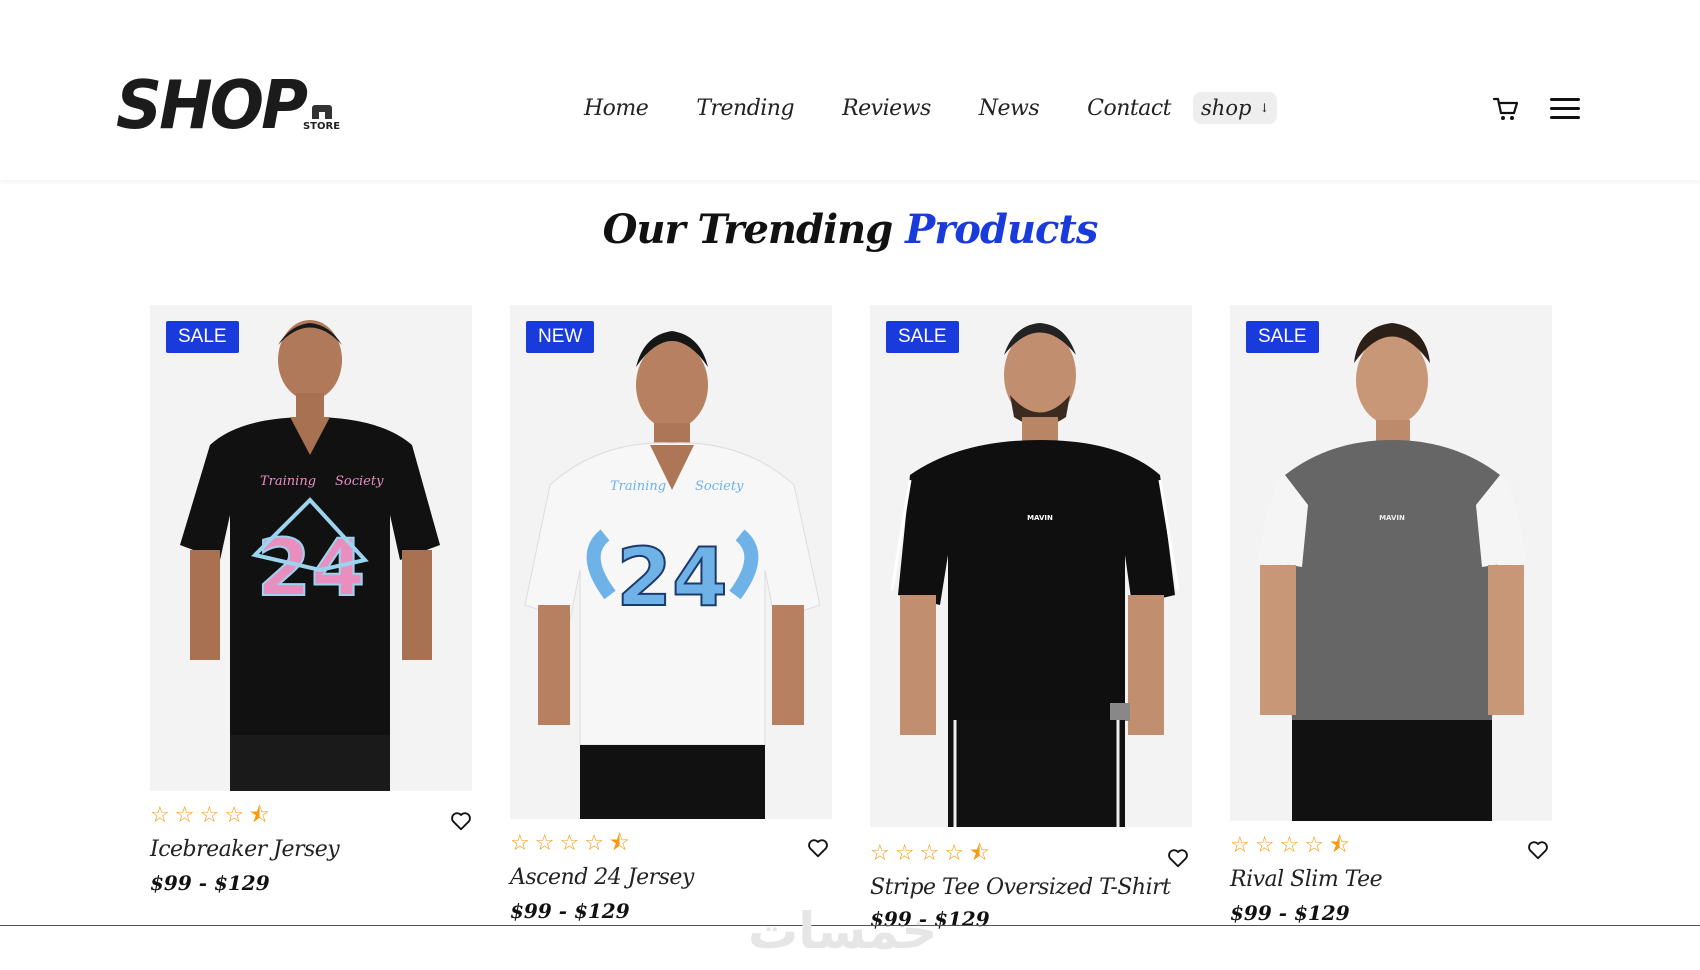 Image resolution: width=1700 pixels, height=970 pixels. What do you see at coordinates (560, 337) in the screenshot?
I see `status-badge: NEW` at bounding box center [560, 337].